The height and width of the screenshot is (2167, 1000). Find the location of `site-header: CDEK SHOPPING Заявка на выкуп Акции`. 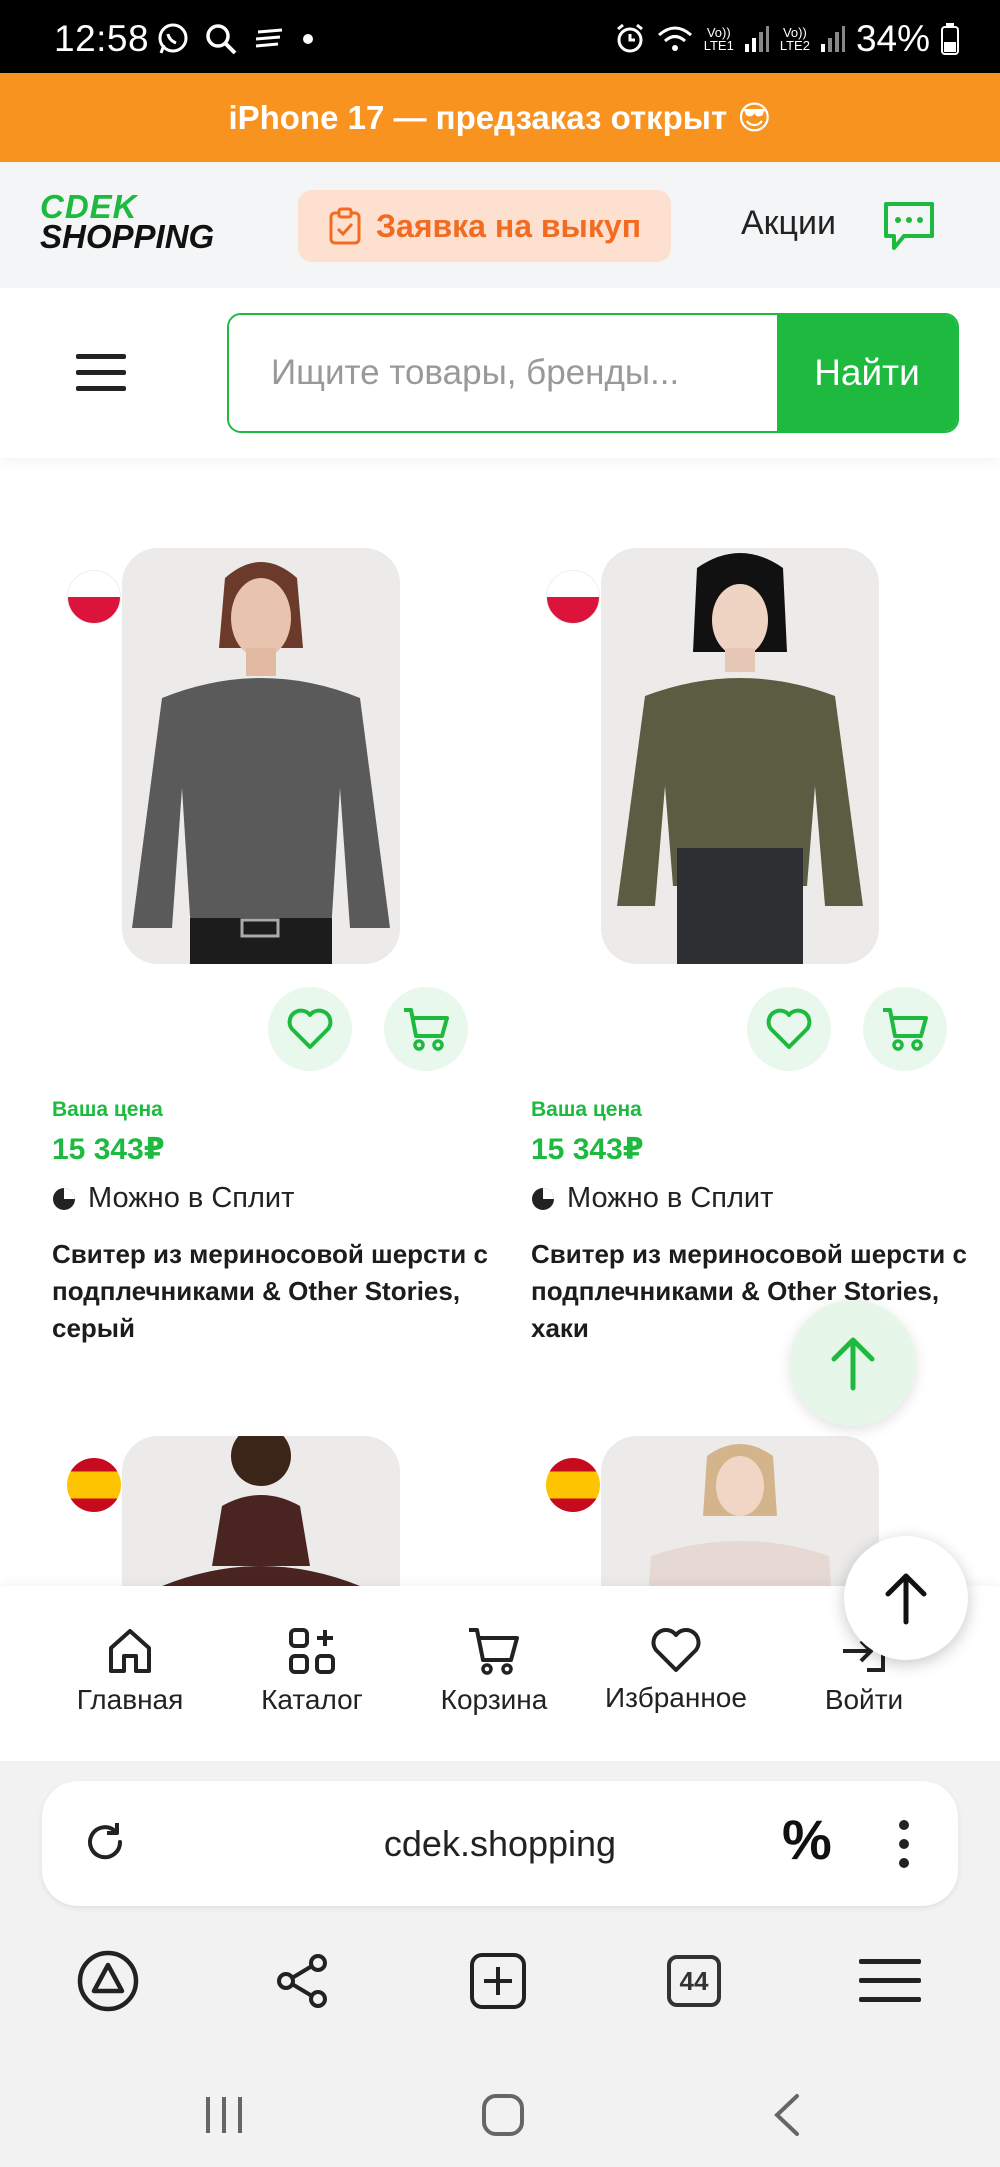

site-header: CDEK SHOPPING Заявка на выкуп Акции is located at coordinates (500, 225).